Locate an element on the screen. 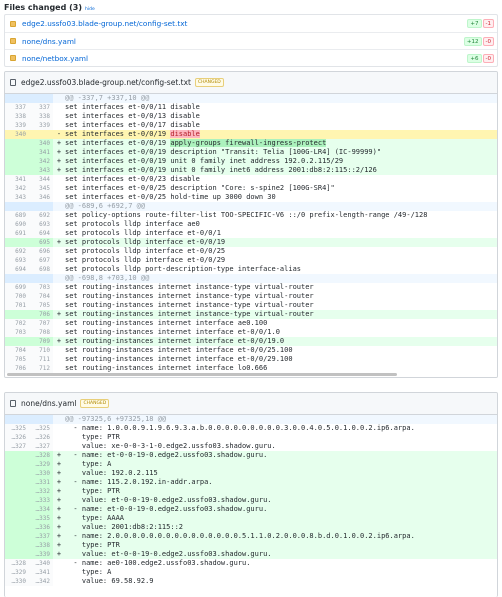  file-icon is located at coordinates (13, 82).